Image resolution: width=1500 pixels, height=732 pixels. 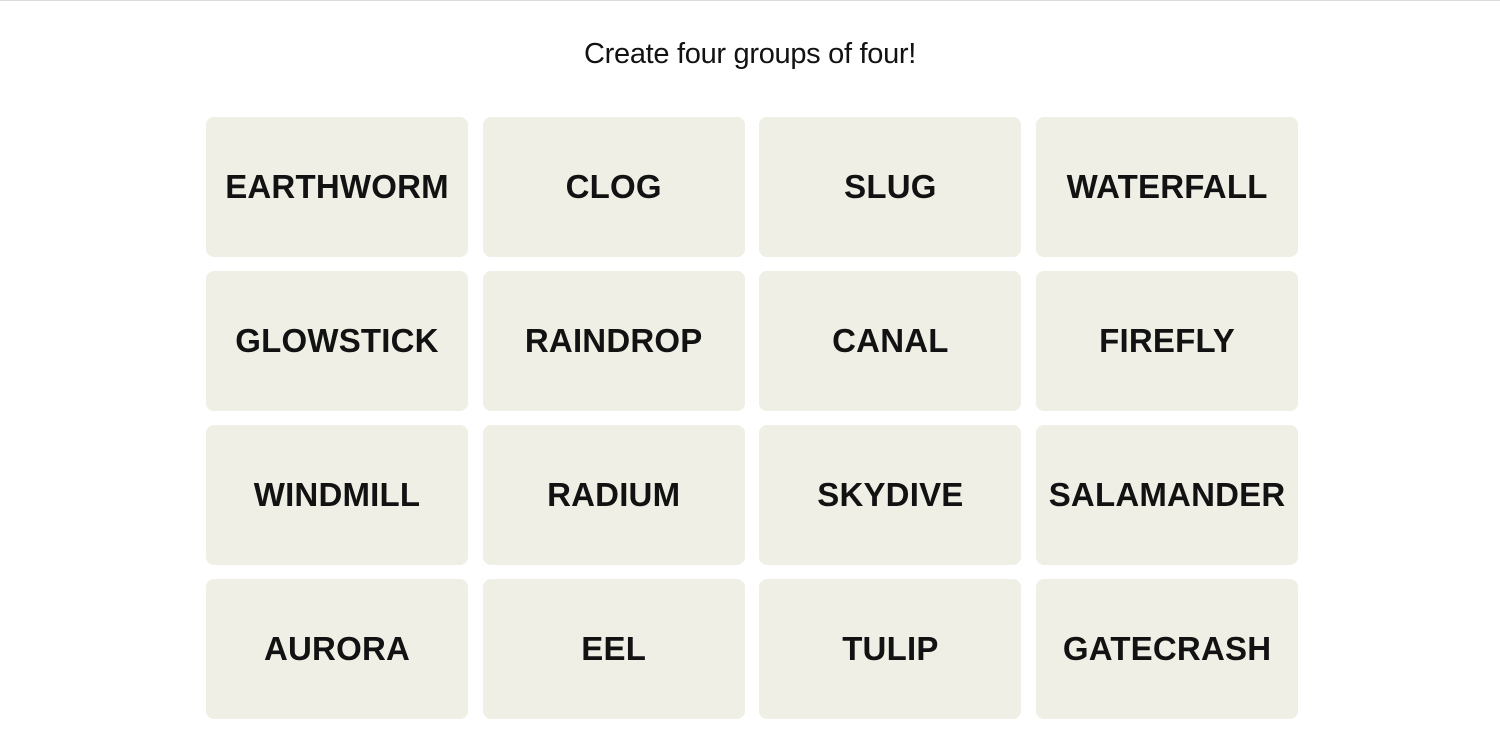 What do you see at coordinates (750, 0) in the screenshot?
I see `top-divider` at bounding box center [750, 0].